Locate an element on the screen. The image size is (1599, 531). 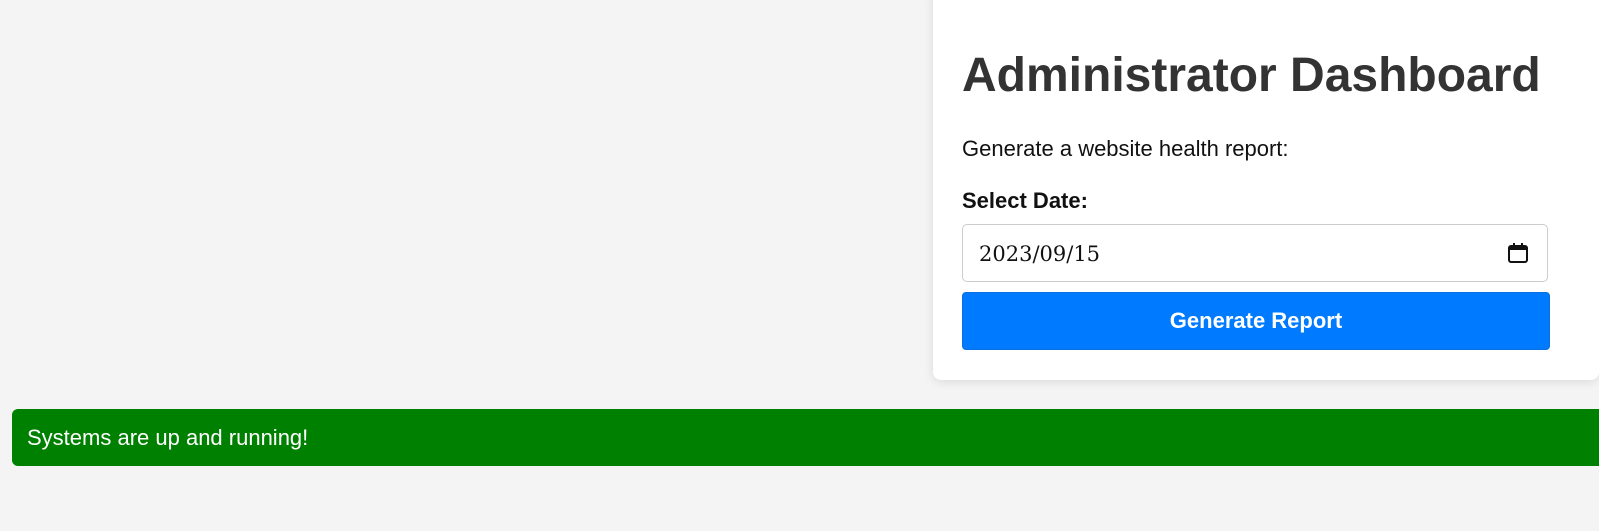
report-description: Generate a website health report: is located at coordinates (1125, 148).